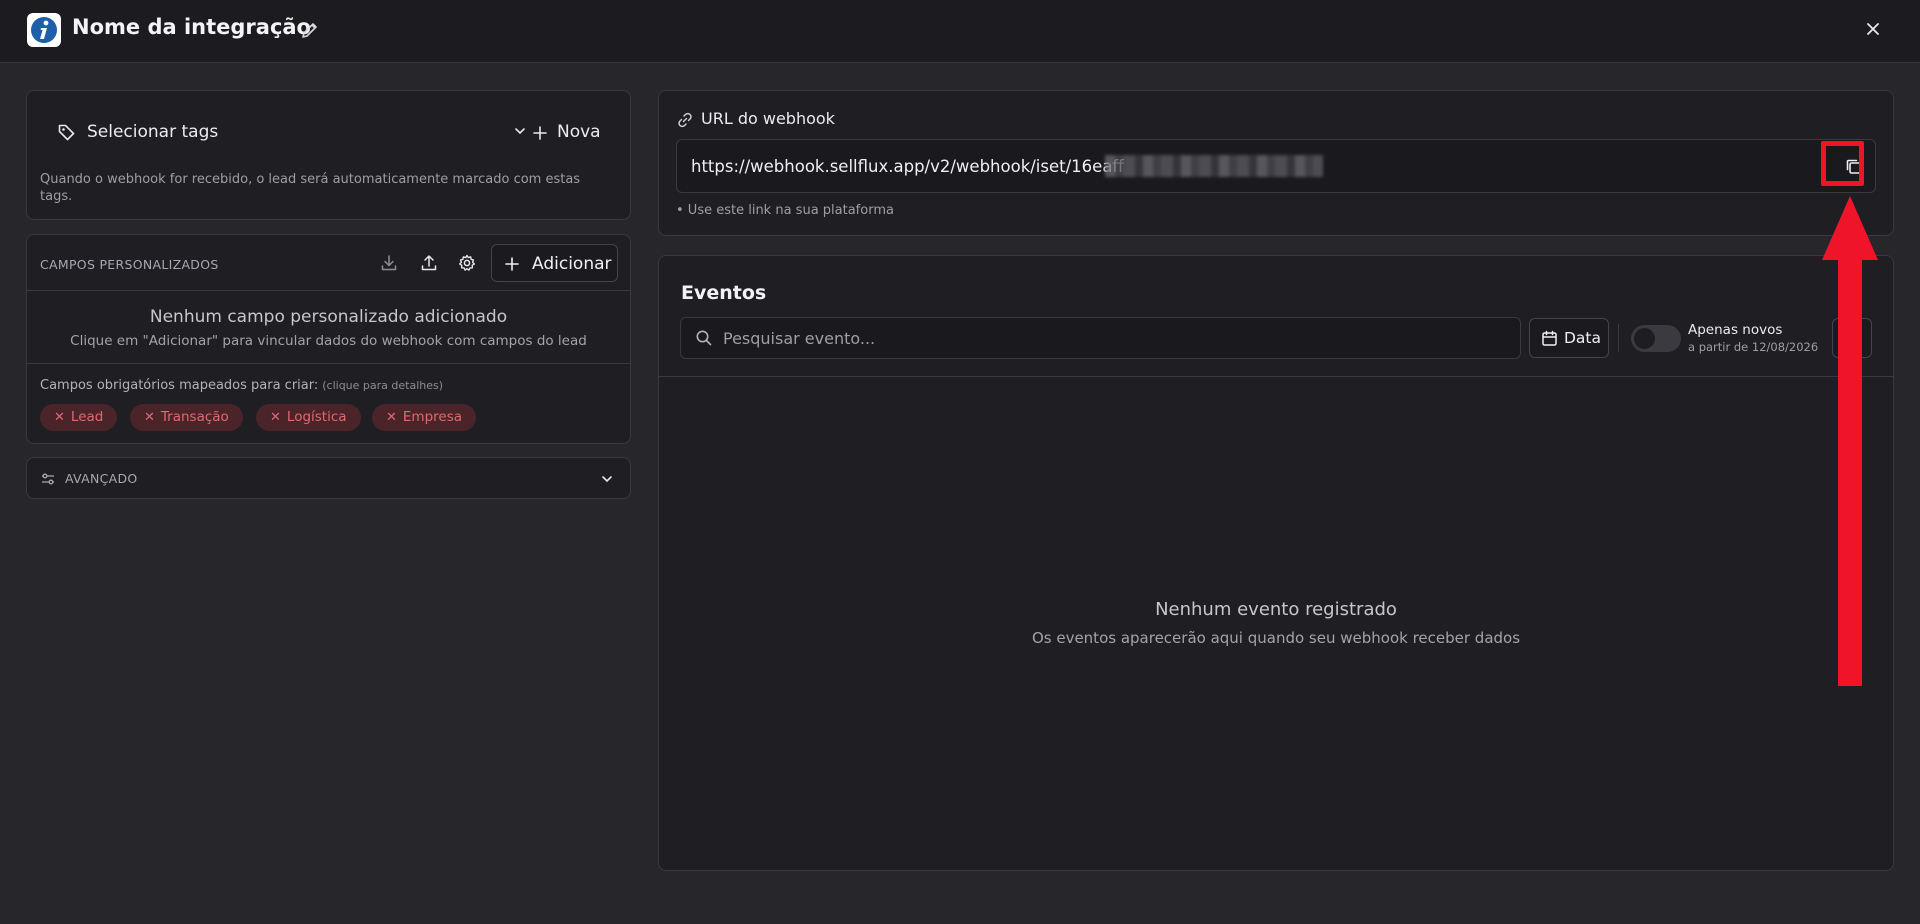  What do you see at coordinates (1850, 441) in the screenshot?
I see `arrow-up-icon` at bounding box center [1850, 441].